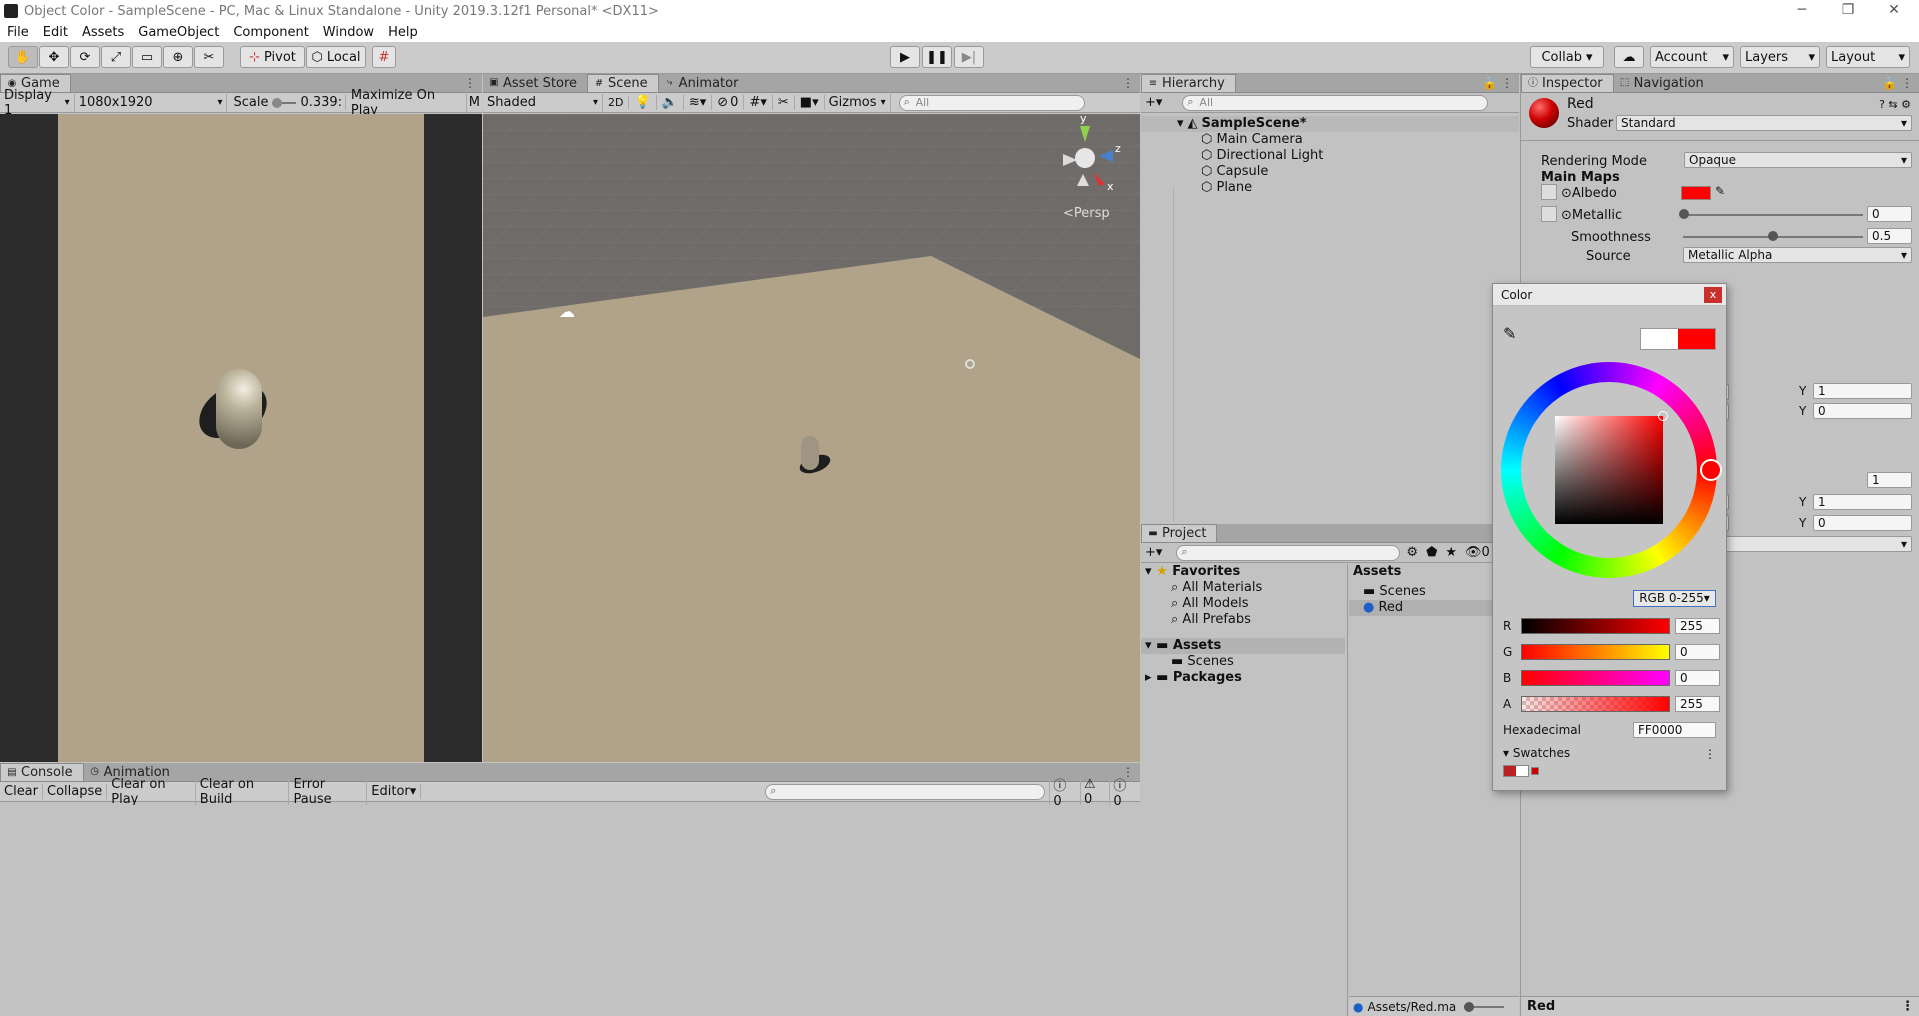 This screenshot has width=1919, height=1016. Describe the element at coordinates (1862, 502) in the screenshot. I see `detail-tiling-y-field: 1` at that location.